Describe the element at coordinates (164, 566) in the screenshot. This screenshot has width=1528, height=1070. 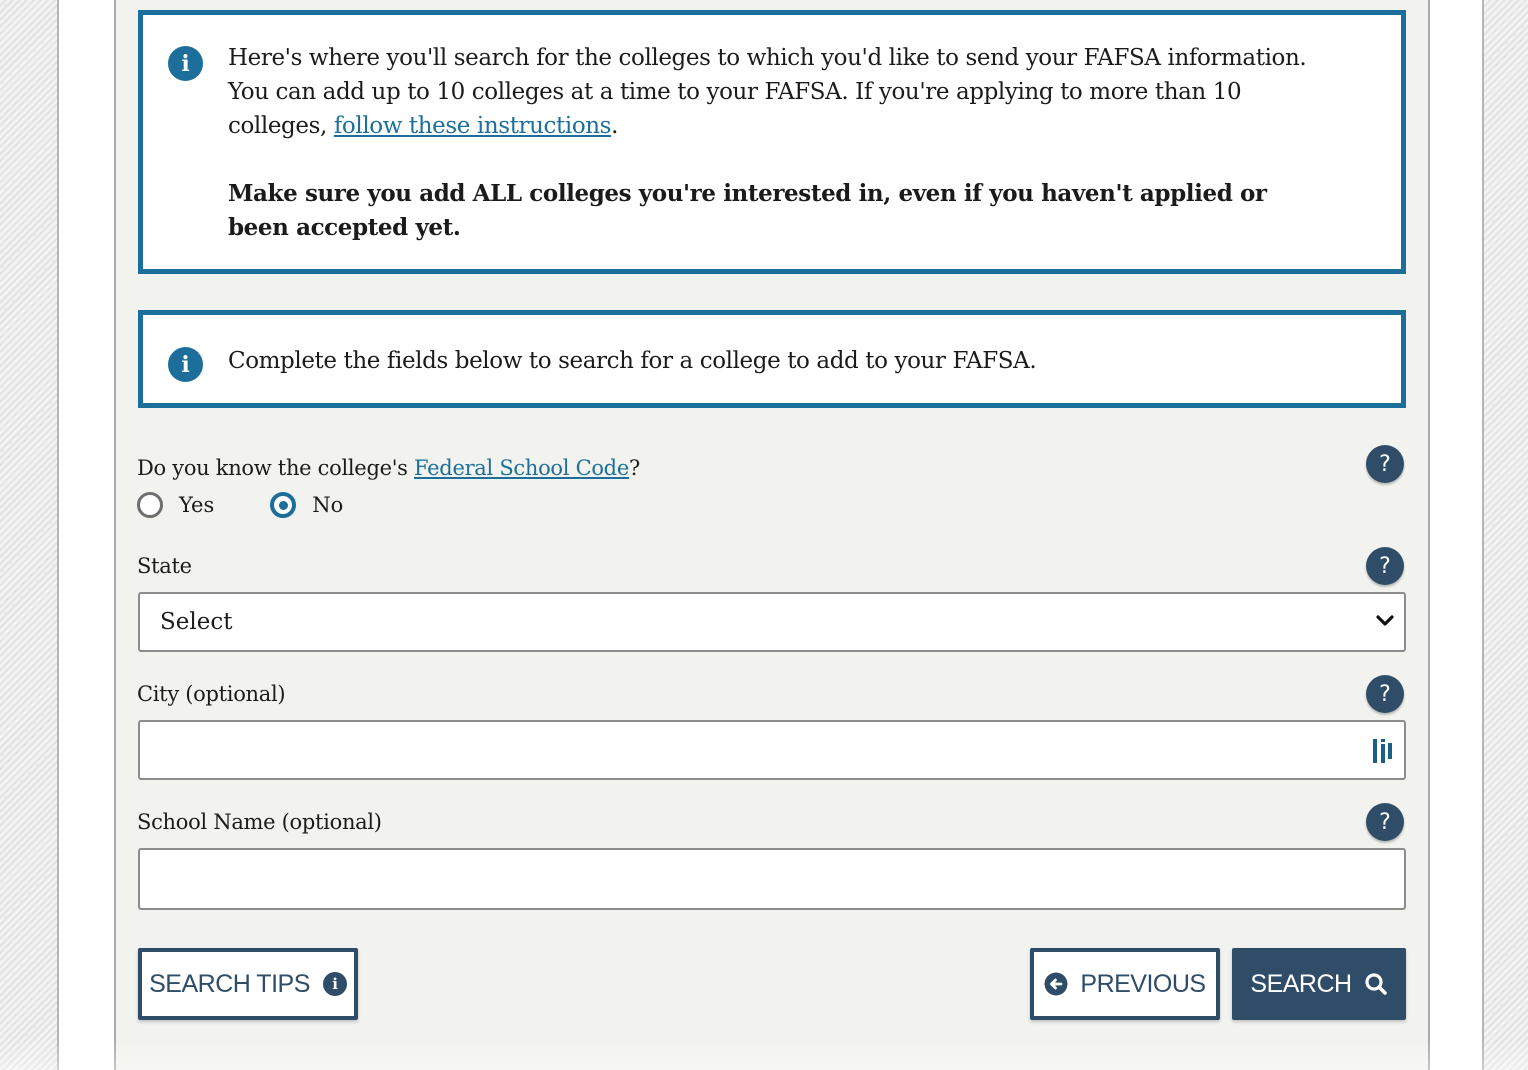
I see `state-label: State` at that location.